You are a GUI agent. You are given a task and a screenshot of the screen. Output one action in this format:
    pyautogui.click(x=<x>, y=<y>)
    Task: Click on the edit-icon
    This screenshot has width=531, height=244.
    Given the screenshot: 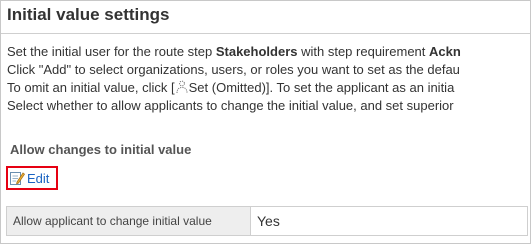 What is the action you would take?
    pyautogui.click(x=17, y=178)
    